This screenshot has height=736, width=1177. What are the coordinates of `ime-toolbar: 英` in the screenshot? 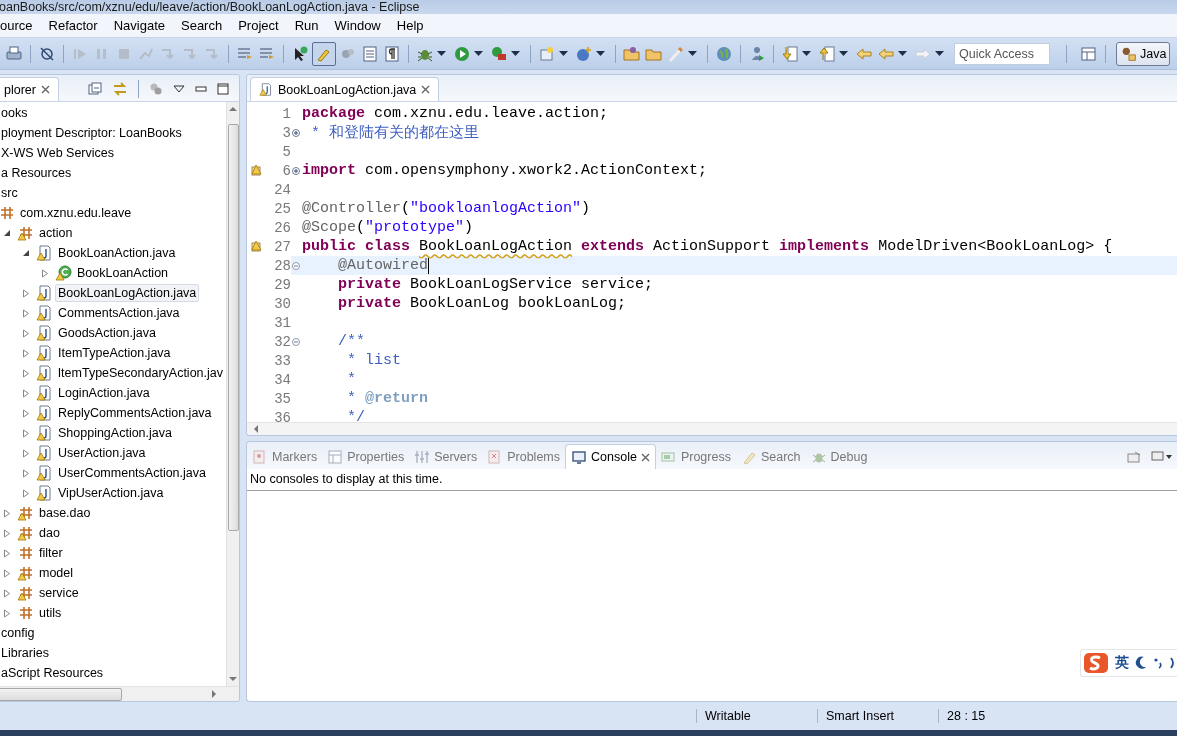 It's located at (1128, 663).